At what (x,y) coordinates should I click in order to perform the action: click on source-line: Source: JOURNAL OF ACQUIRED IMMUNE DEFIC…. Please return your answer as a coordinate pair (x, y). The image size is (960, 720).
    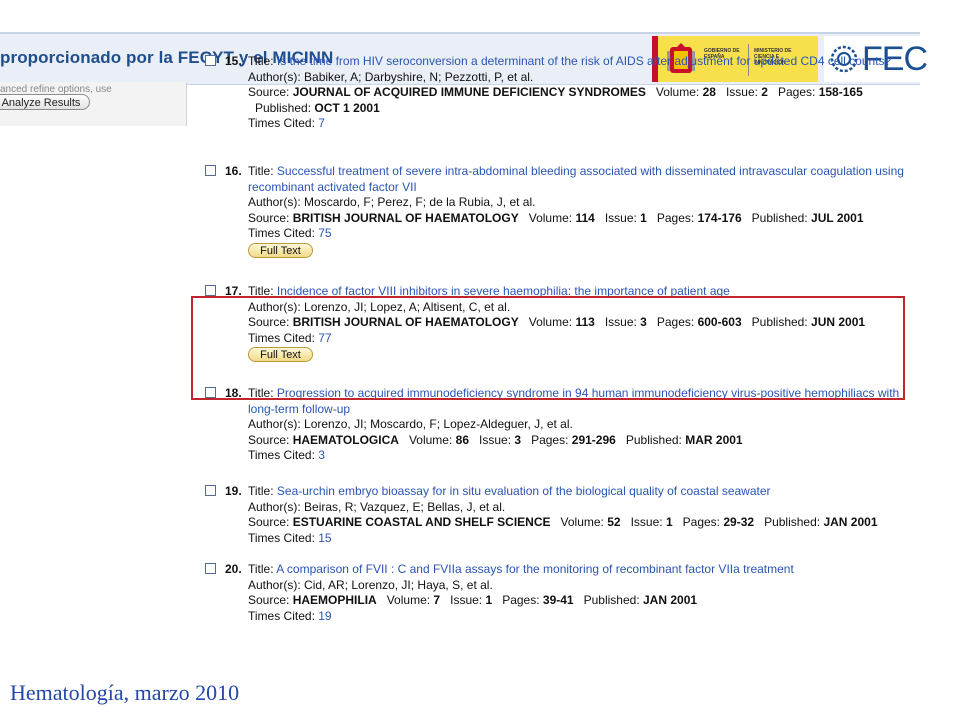
    Looking at the image, I should click on (578, 93).